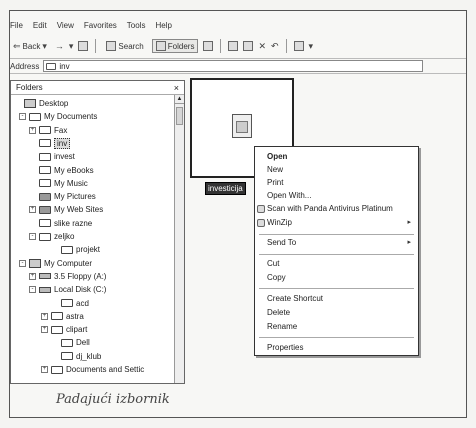  What do you see at coordinates (342, 182) in the screenshot?
I see `menu-item-print: Print` at bounding box center [342, 182].